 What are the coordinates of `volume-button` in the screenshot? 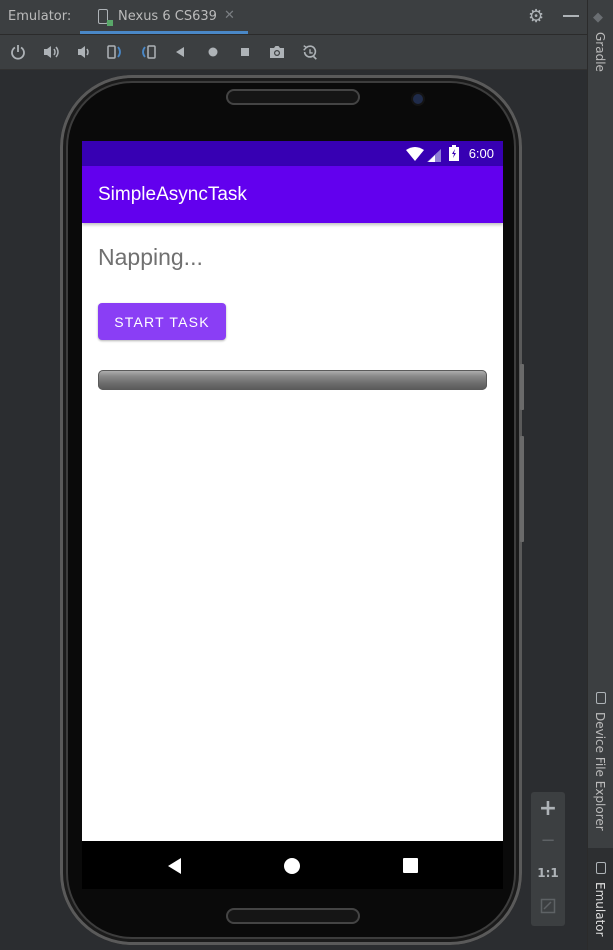 It's located at (522, 387).